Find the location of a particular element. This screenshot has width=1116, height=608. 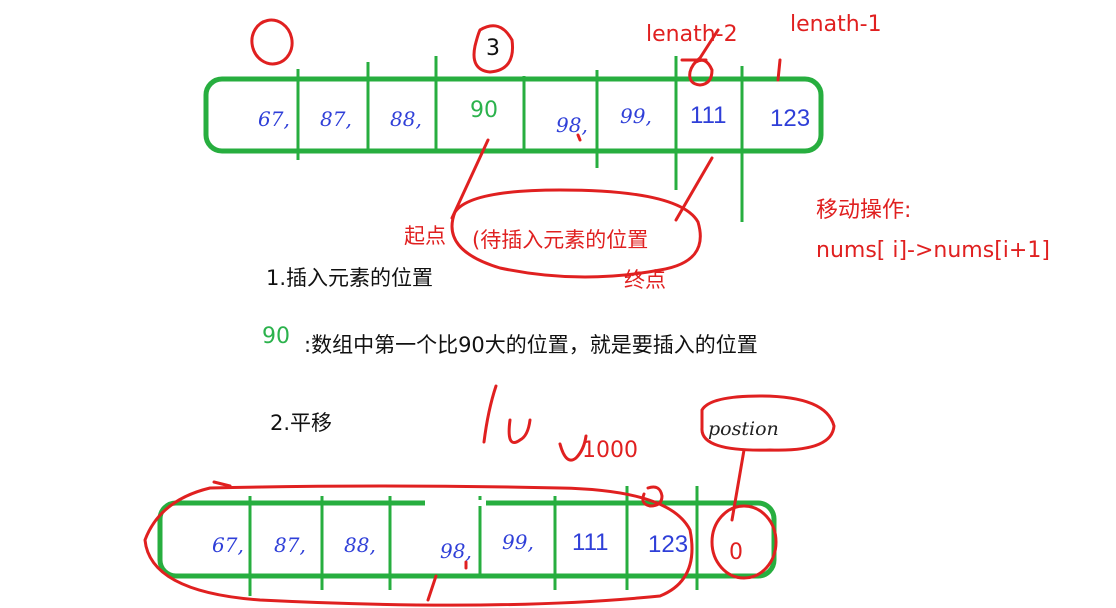

bottom-cell-7: 0 is located at coordinates (736, 552).